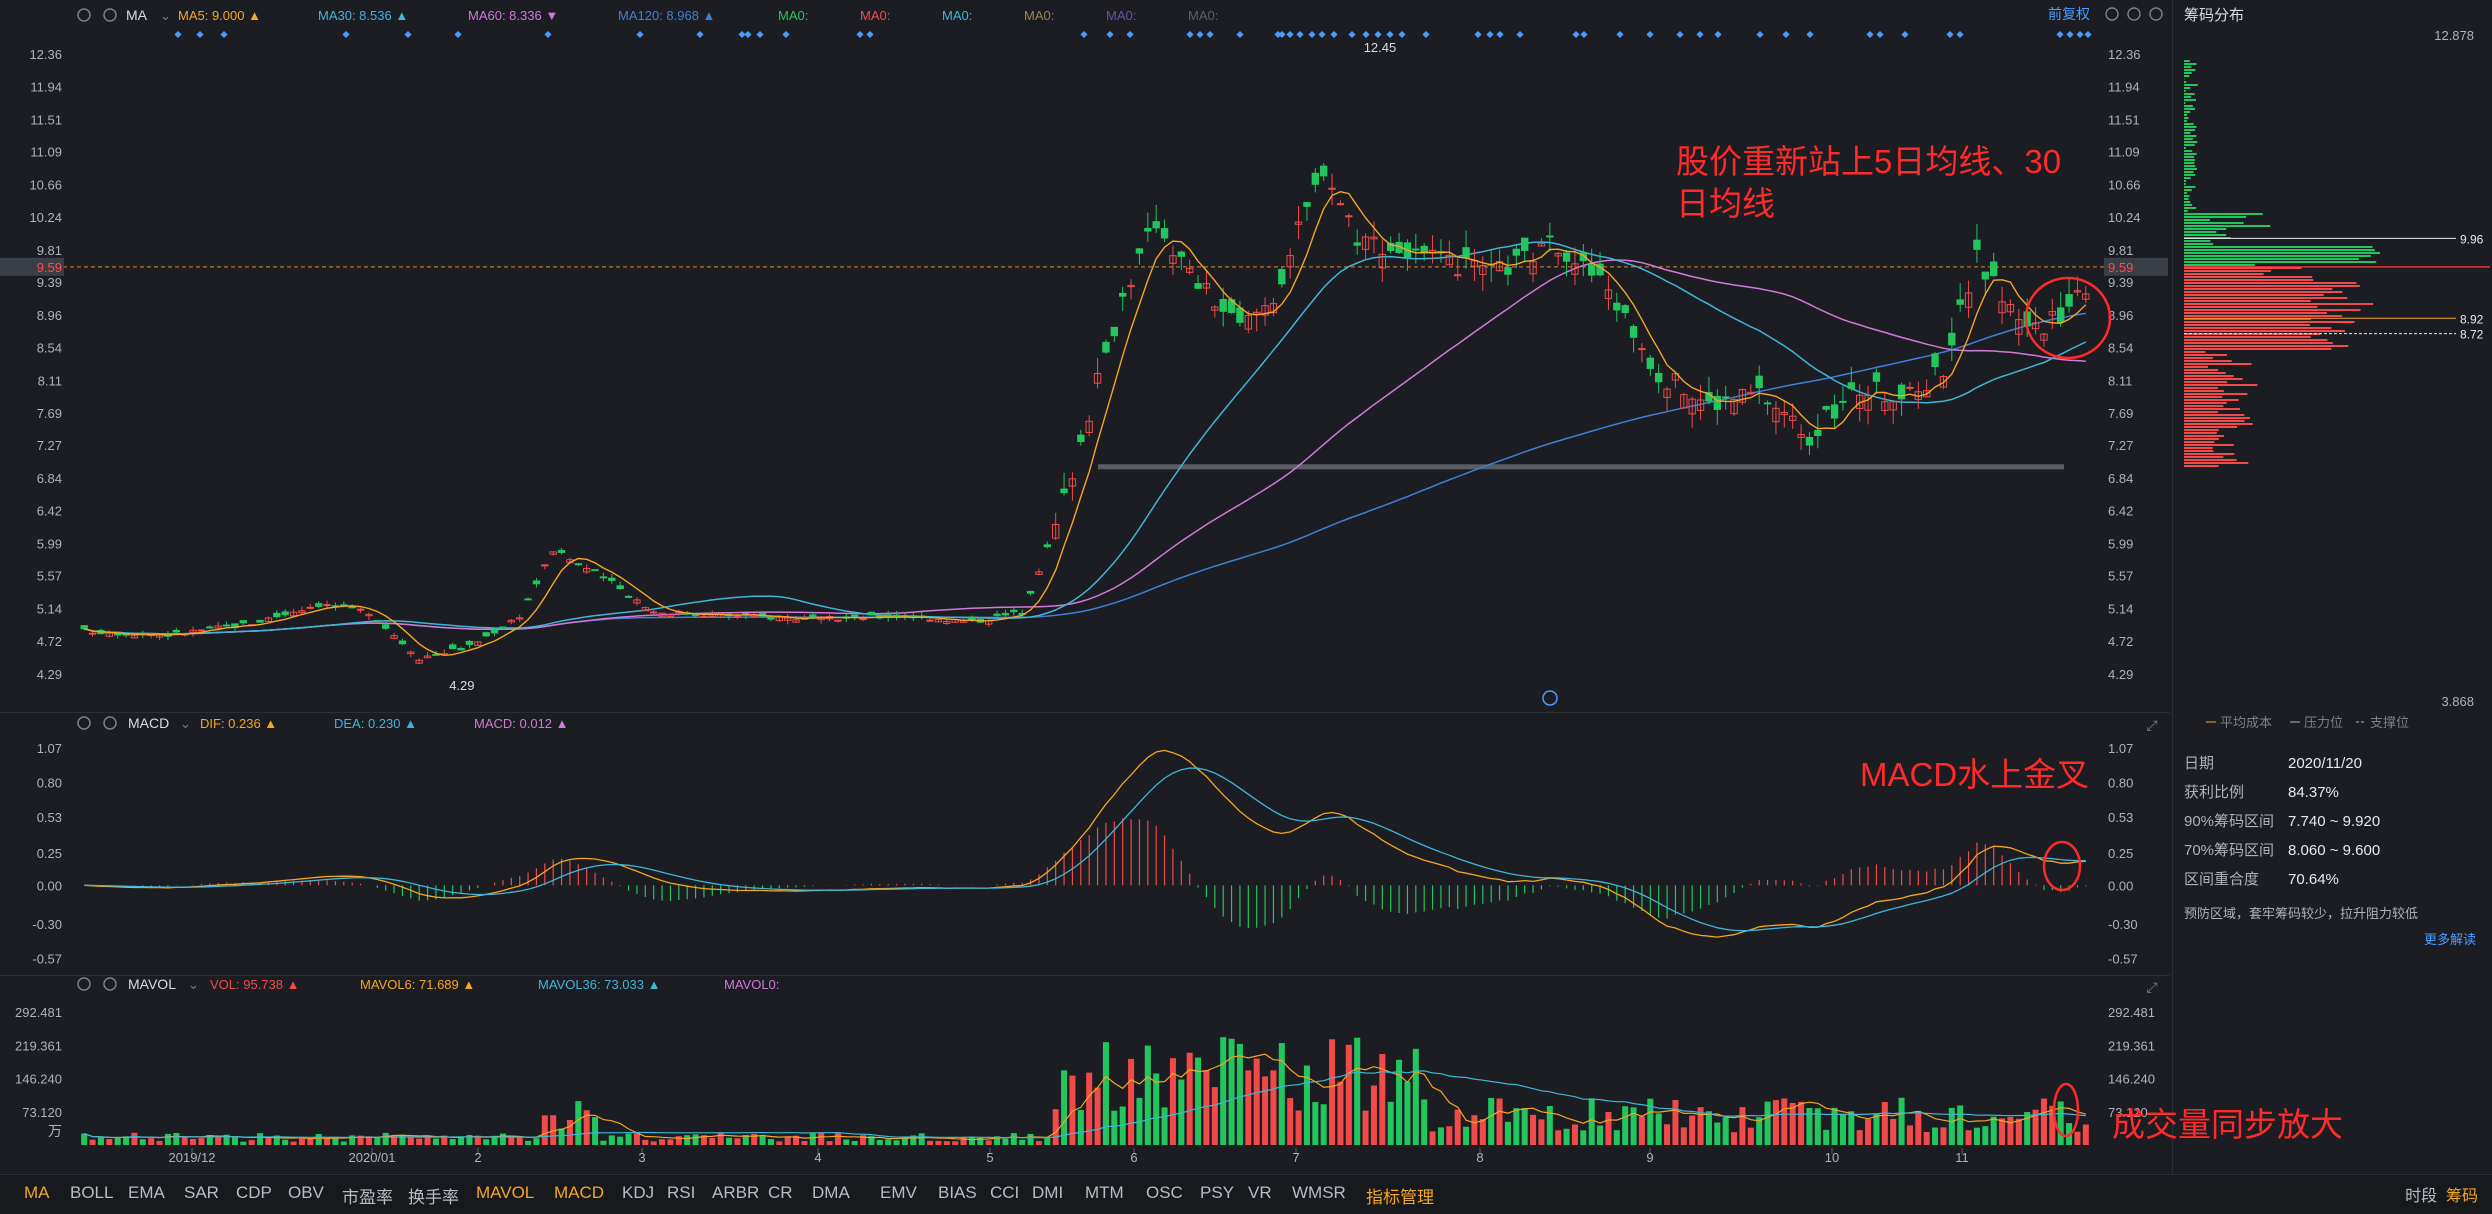  What do you see at coordinates (505, 1193) in the screenshot?
I see `indicator-tab-8: MAVOL` at bounding box center [505, 1193].